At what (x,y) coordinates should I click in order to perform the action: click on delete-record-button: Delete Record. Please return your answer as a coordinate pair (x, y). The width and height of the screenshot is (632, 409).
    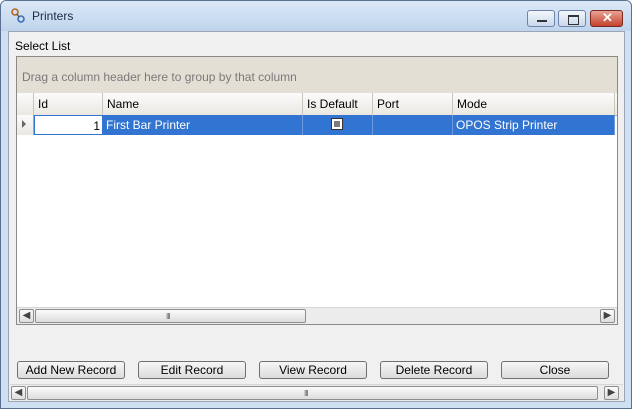
    Looking at the image, I should click on (434, 370).